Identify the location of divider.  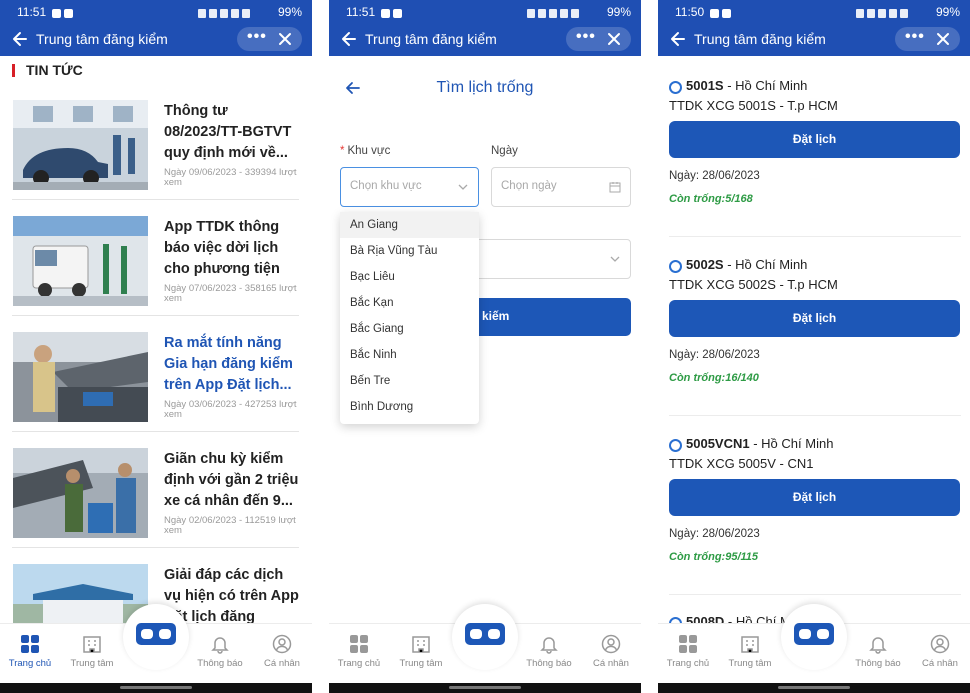
(815, 594).